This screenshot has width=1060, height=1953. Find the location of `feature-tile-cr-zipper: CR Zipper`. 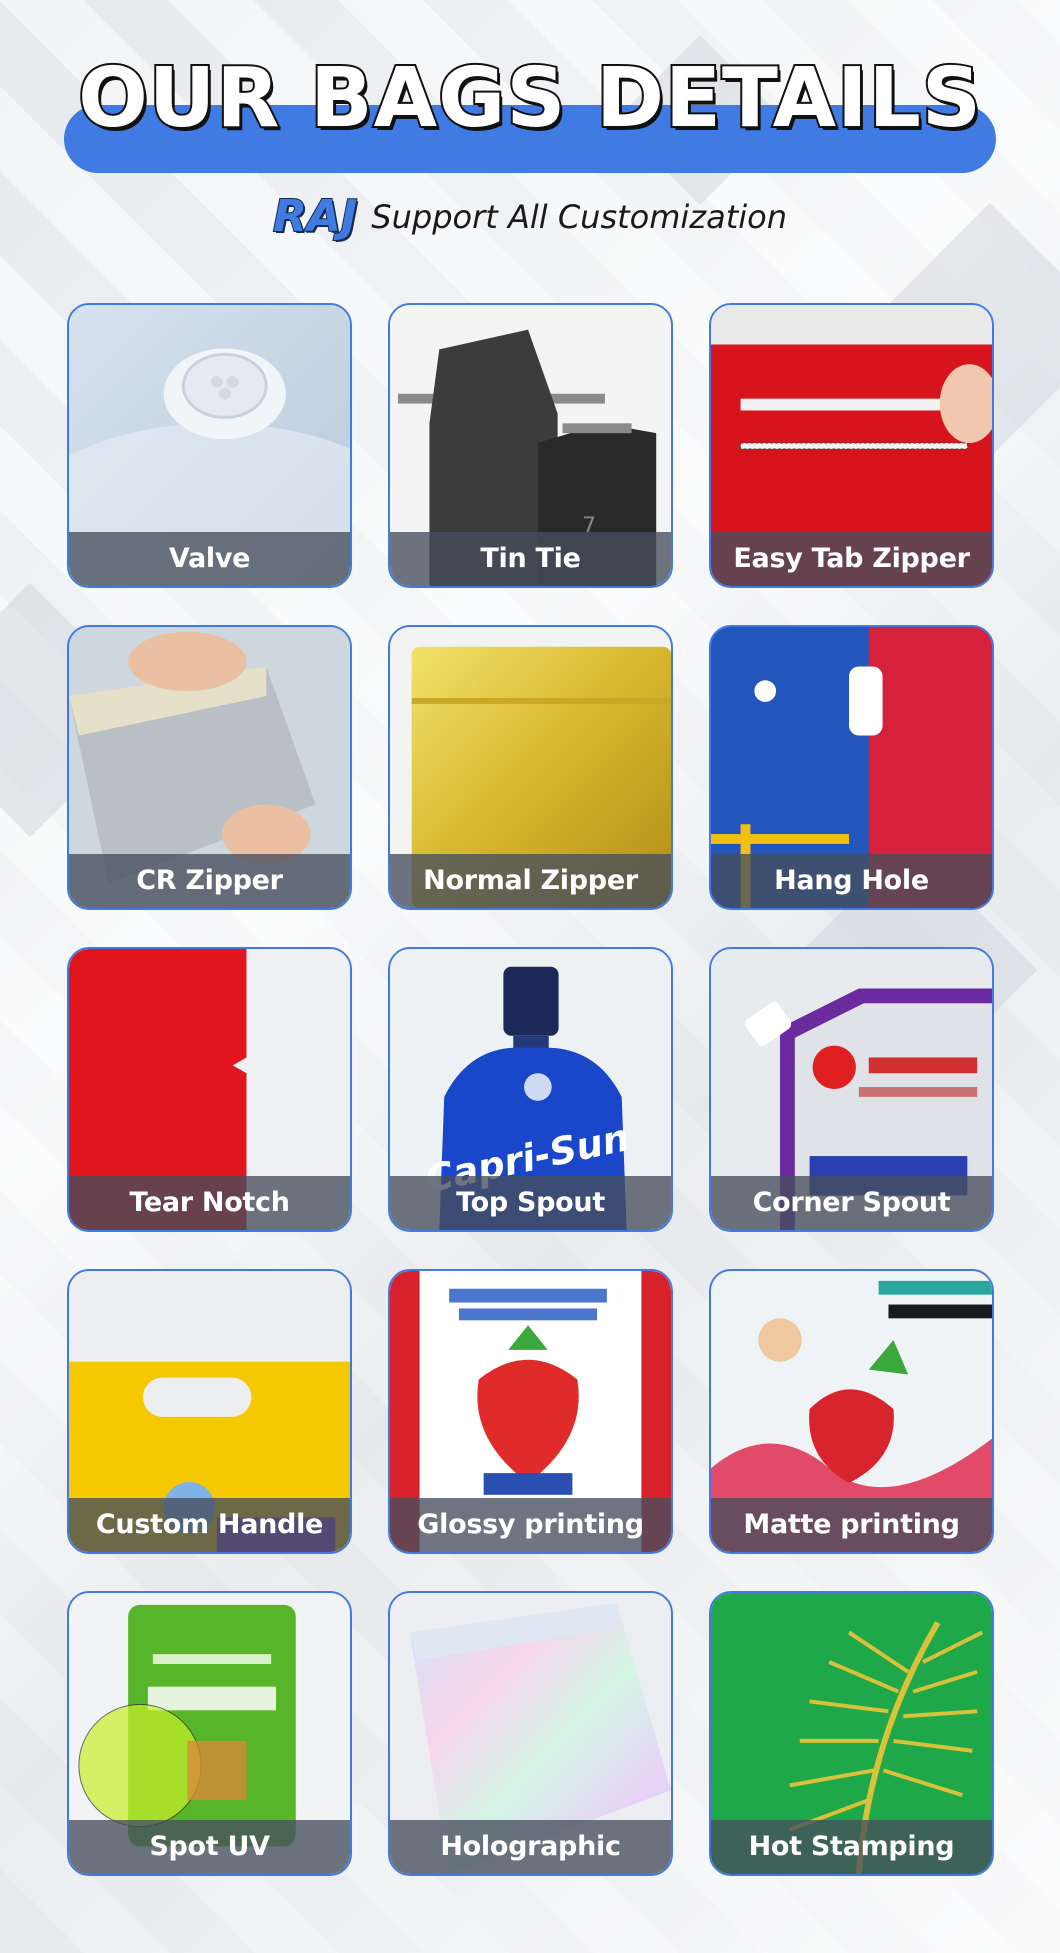

feature-tile-cr-zipper: CR Zipper is located at coordinates (209, 767).